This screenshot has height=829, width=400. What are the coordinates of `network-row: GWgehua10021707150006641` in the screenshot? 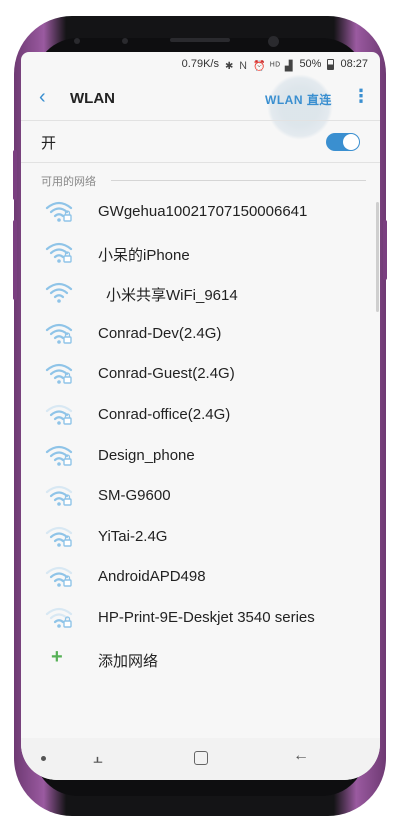 It's located at (200, 212).